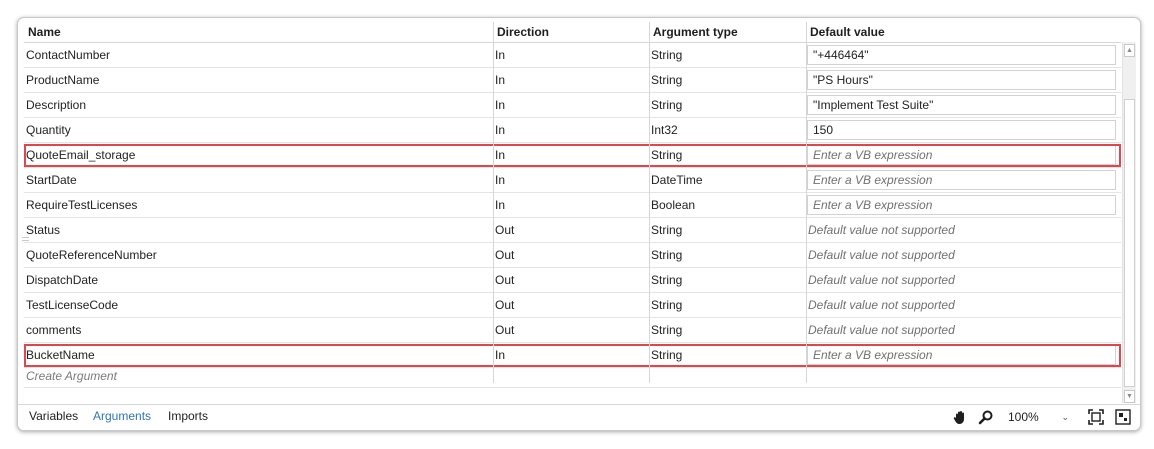 The image size is (1154, 449). I want to click on argument-row: BucketName In String Enter a VB expression, so click(572, 355).